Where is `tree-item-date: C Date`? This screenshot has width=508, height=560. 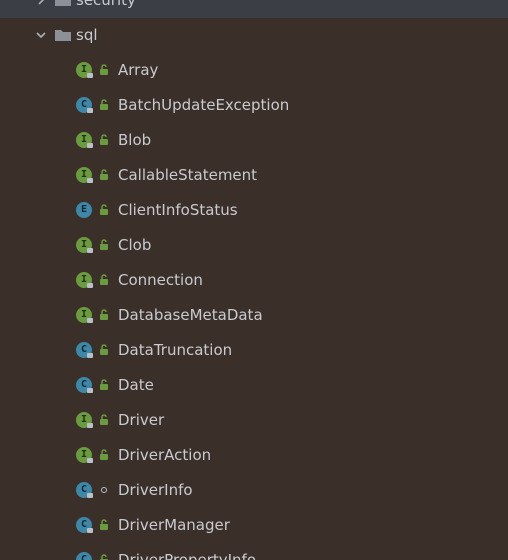
tree-item-date: C Date is located at coordinates (254, 385).